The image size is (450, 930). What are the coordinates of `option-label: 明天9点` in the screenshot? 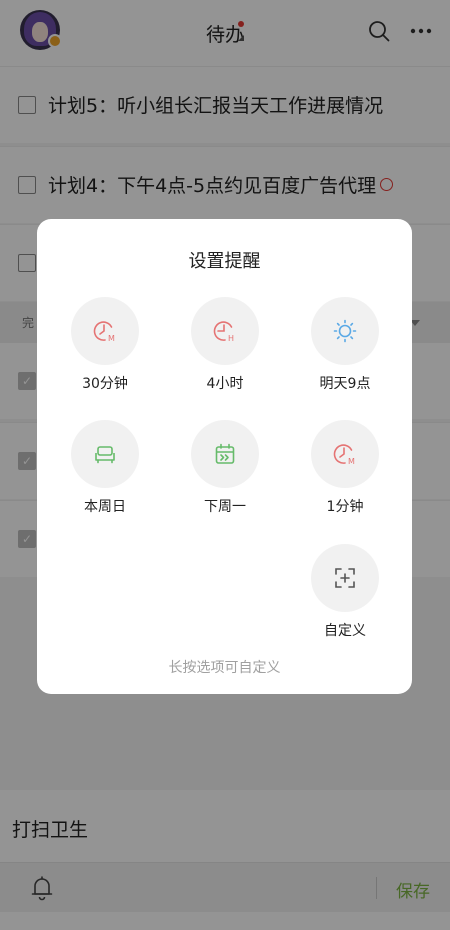 It's located at (345, 384).